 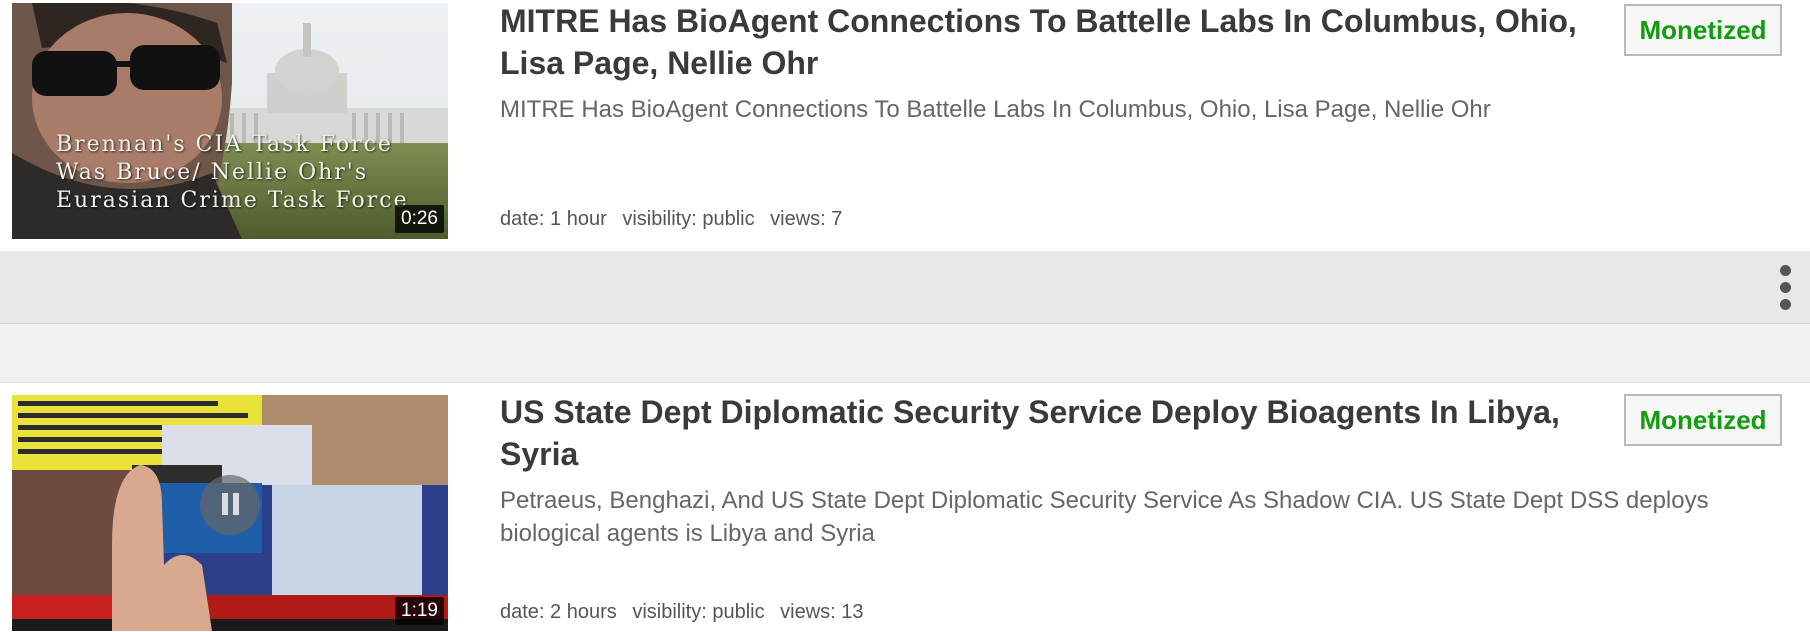 I want to click on video-views: views: 13, so click(x=822, y=612).